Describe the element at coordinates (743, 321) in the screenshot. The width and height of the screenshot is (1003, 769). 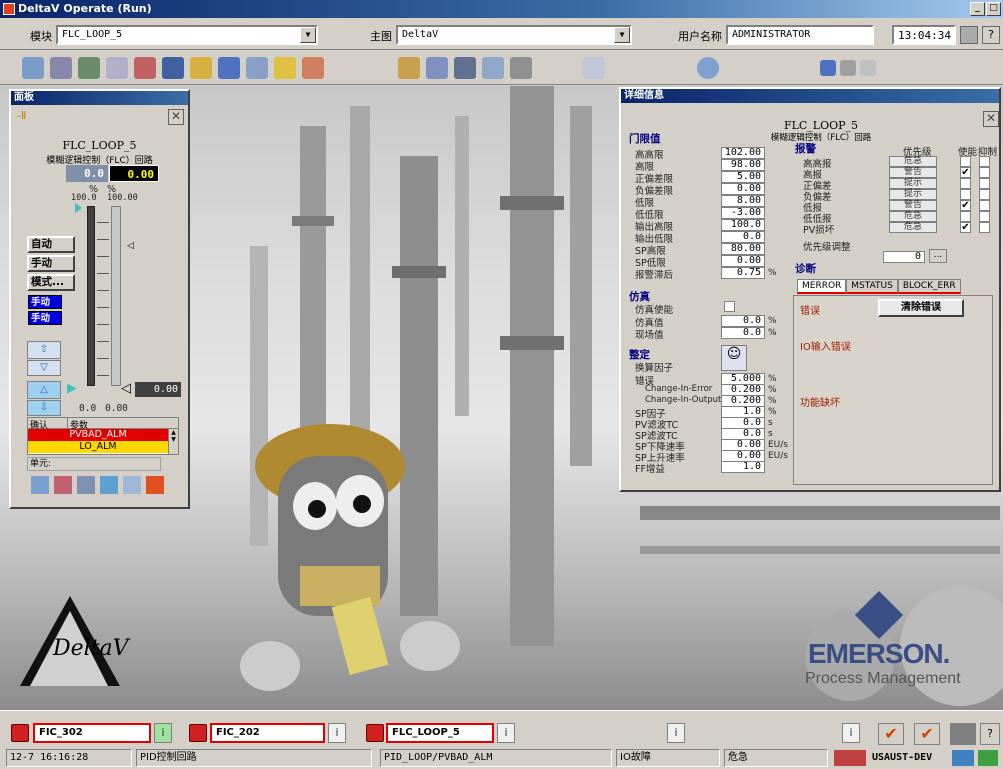
I see `sim-value: 0.0` at that location.